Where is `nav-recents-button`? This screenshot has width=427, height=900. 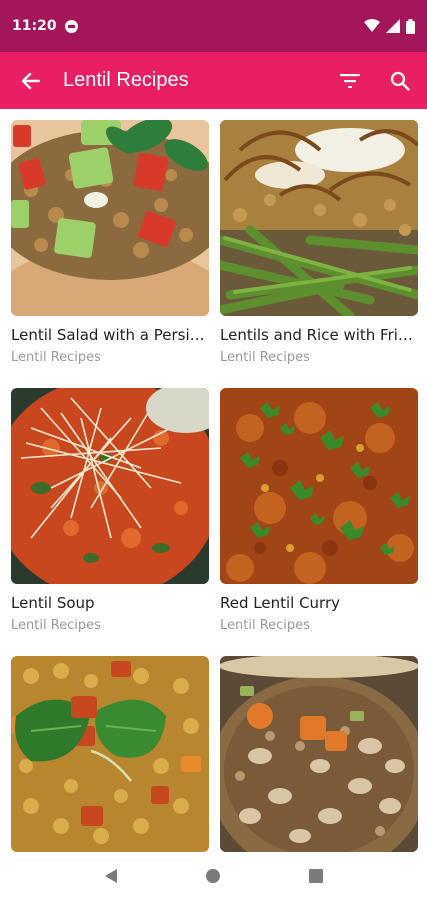
nav-recents-button is located at coordinates (316, 876).